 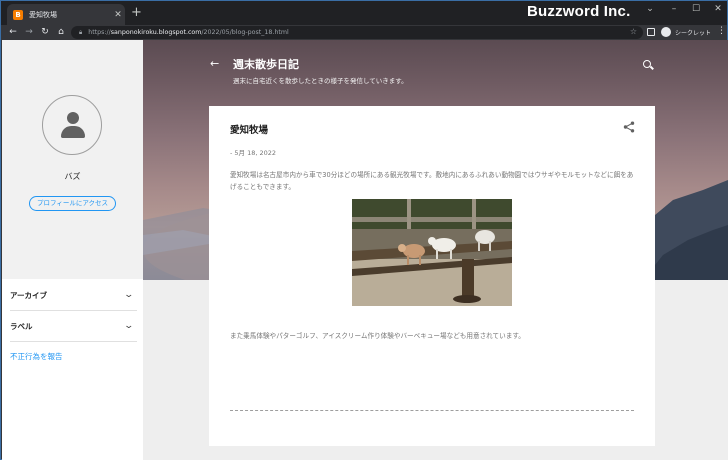 What do you see at coordinates (118, 15) in the screenshot?
I see `close-tab-icon: ✕` at bounding box center [118, 15].